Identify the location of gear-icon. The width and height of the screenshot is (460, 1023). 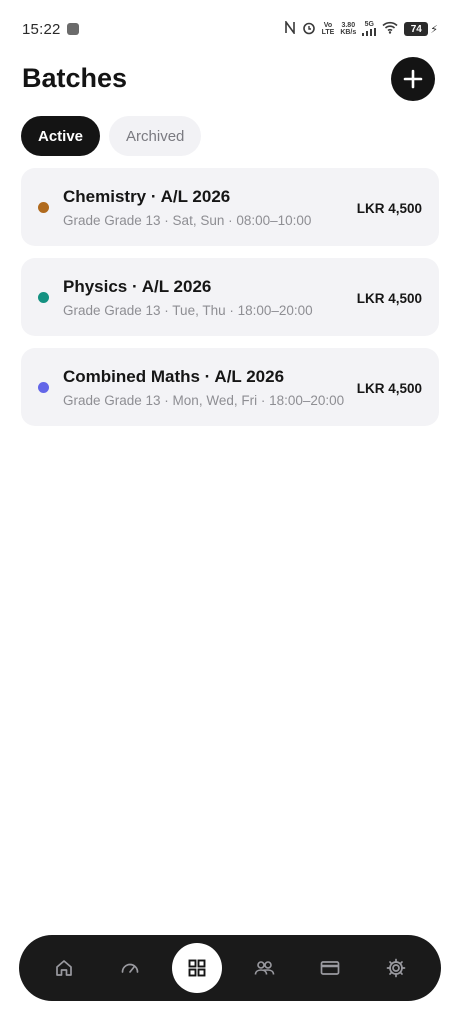
(396, 968).